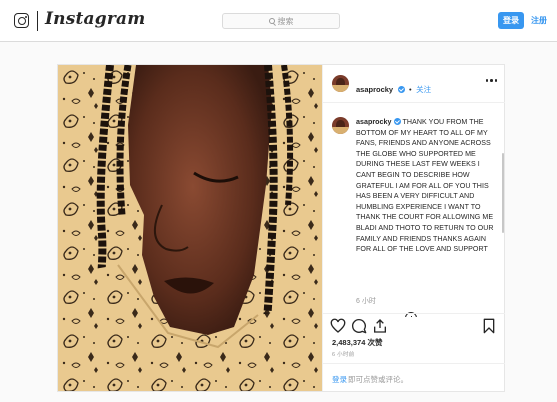 The image size is (557, 402). What do you see at coordinates (539, 20) in the screenshot?
I see `signup-link: 注册` at bounding box center [539, 20].